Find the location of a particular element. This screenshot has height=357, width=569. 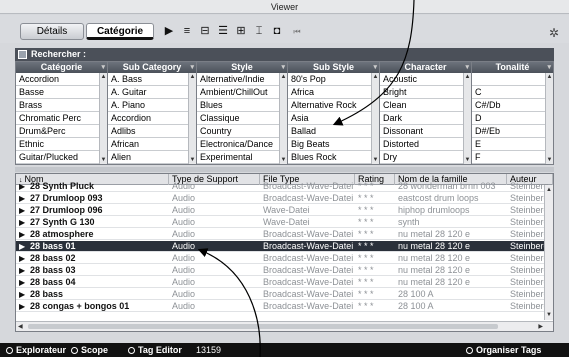

filter-item: A. Guitar is located at coordinates (152, 92).